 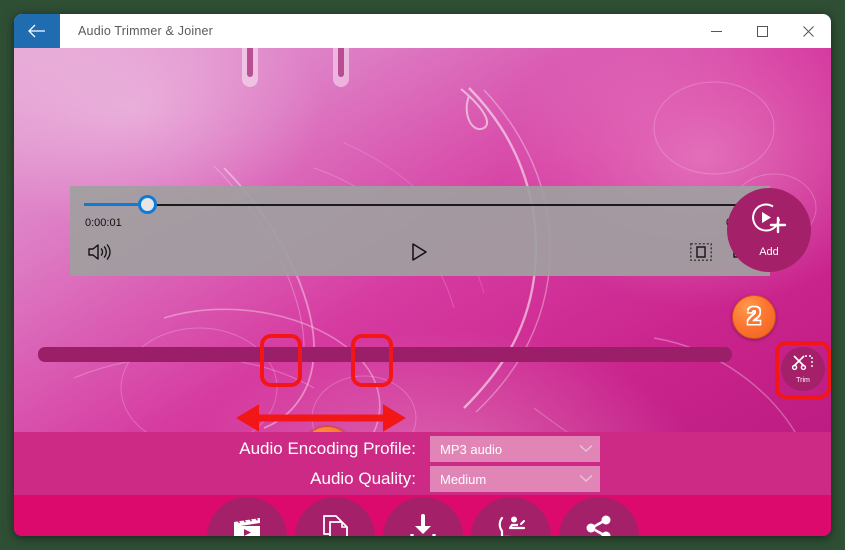 What do you see at coordinates (808, 31) in the screenshot?
I see `close-button` at bounding box center [808, 31].